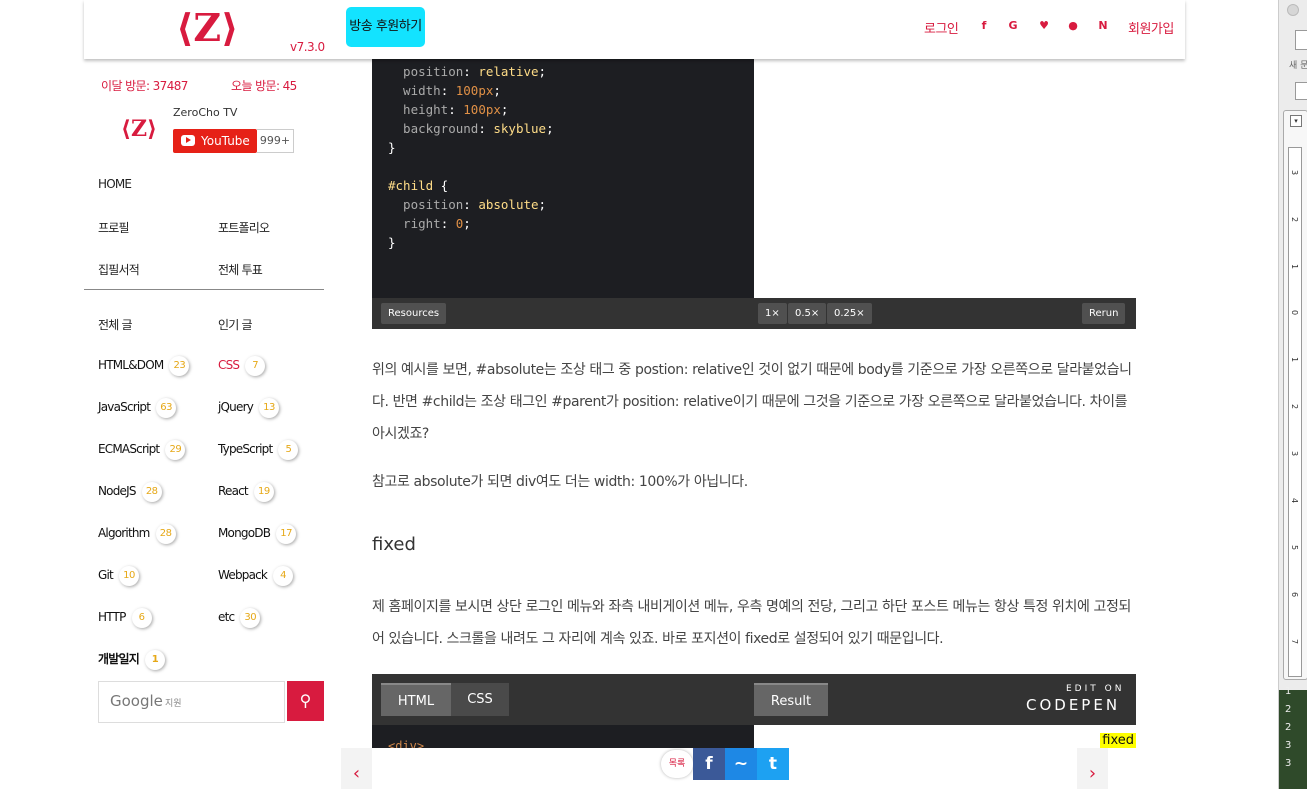 This screenshot has width=1307, height=789. I want to click on ruler: ▾ 3 2 1 0 1 2 3 4 5 6 7, so click(1295, 395).